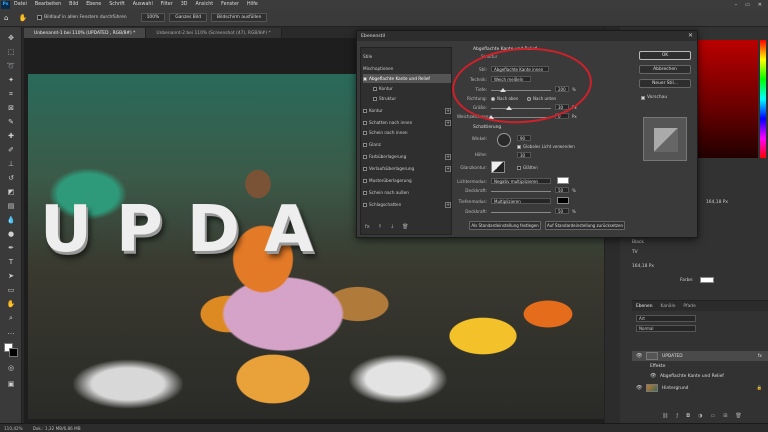  Describe the element at coordinates (405, 227) in the screenshot. I see `delete-effect-icon: 🗑` at that location.